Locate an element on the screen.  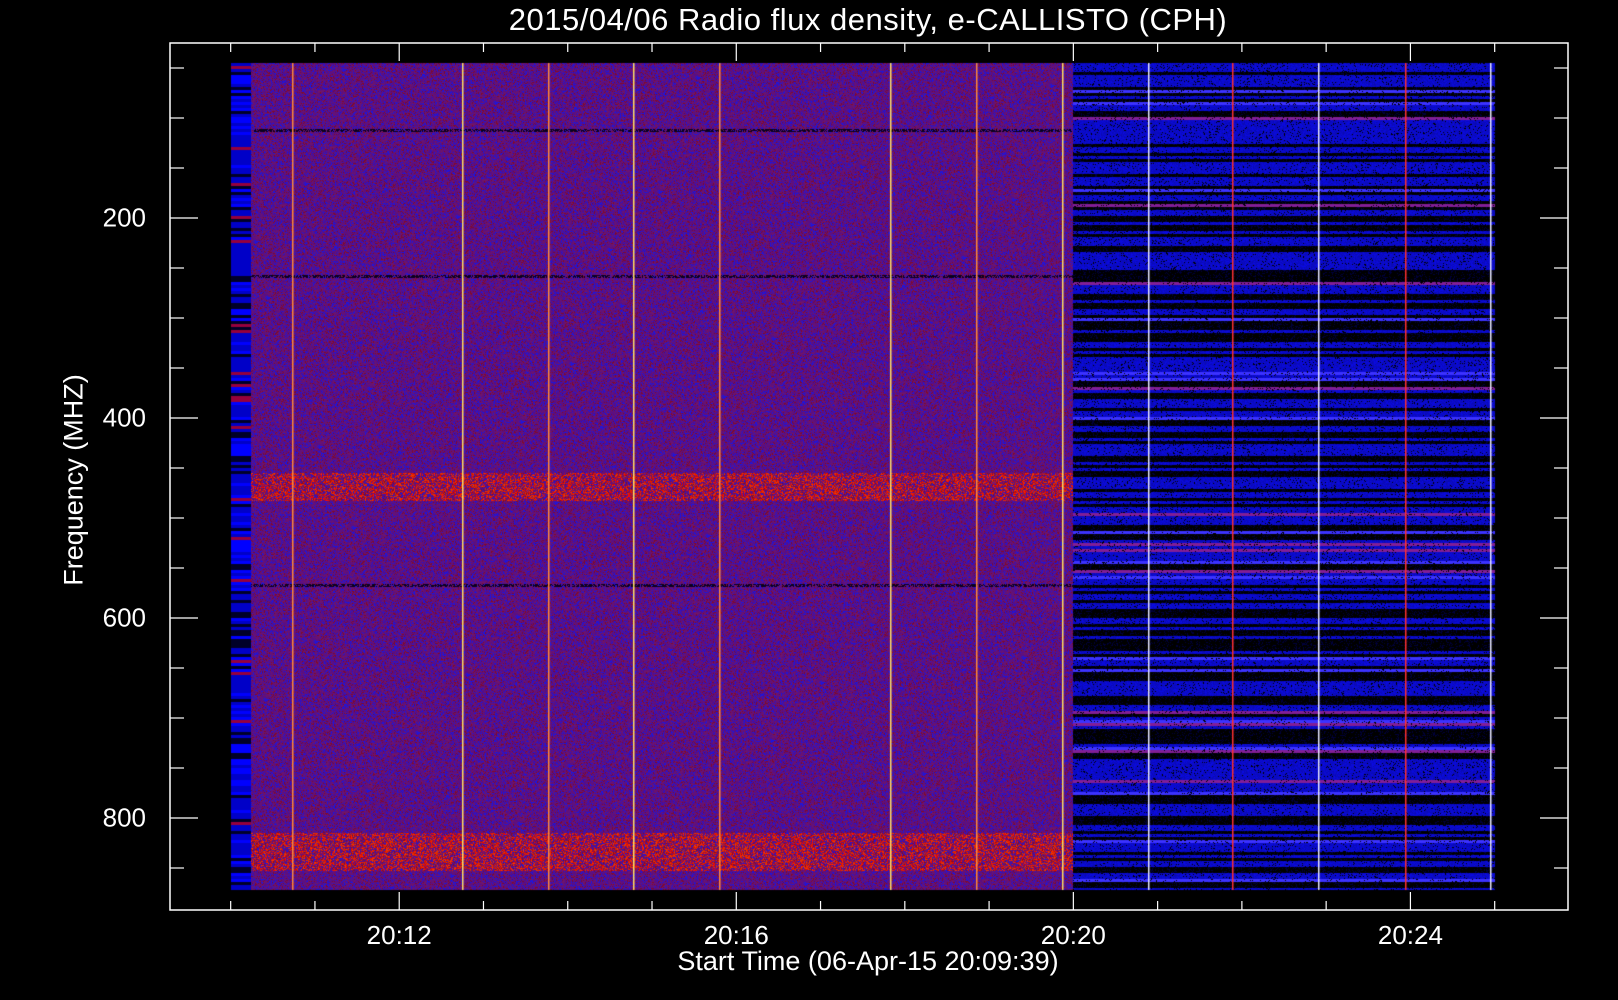
y-tick-label: 200 is located at coordinates (124, 217).